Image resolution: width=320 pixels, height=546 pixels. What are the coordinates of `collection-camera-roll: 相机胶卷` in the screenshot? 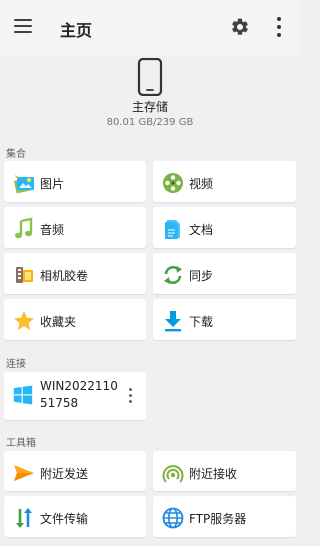 It's located at (75, 273).